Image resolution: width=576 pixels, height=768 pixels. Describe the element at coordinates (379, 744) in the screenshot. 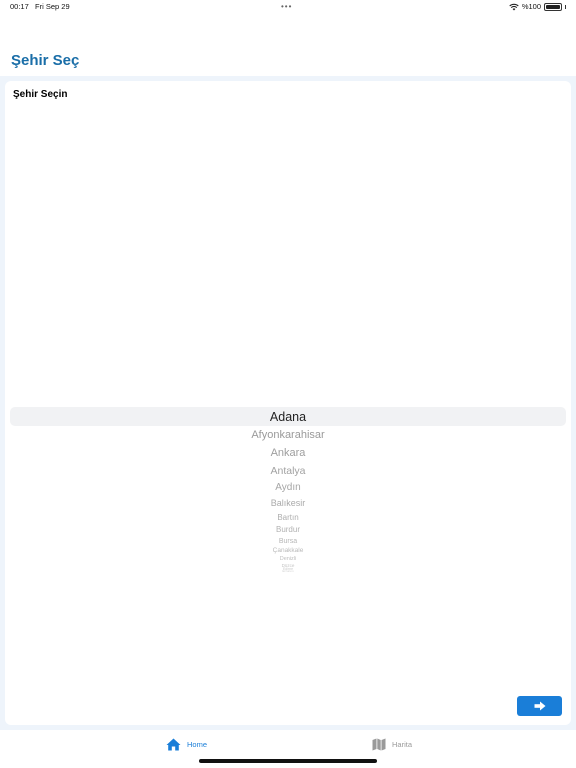

I see `map-icon` at that location.